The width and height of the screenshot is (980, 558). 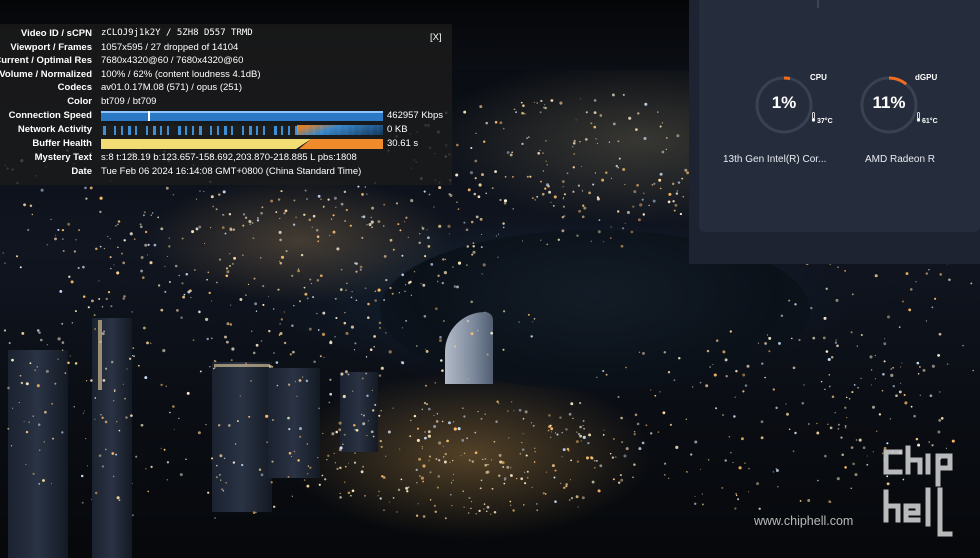 I want to click on connection-speed-line, so click(x=242, y=112).